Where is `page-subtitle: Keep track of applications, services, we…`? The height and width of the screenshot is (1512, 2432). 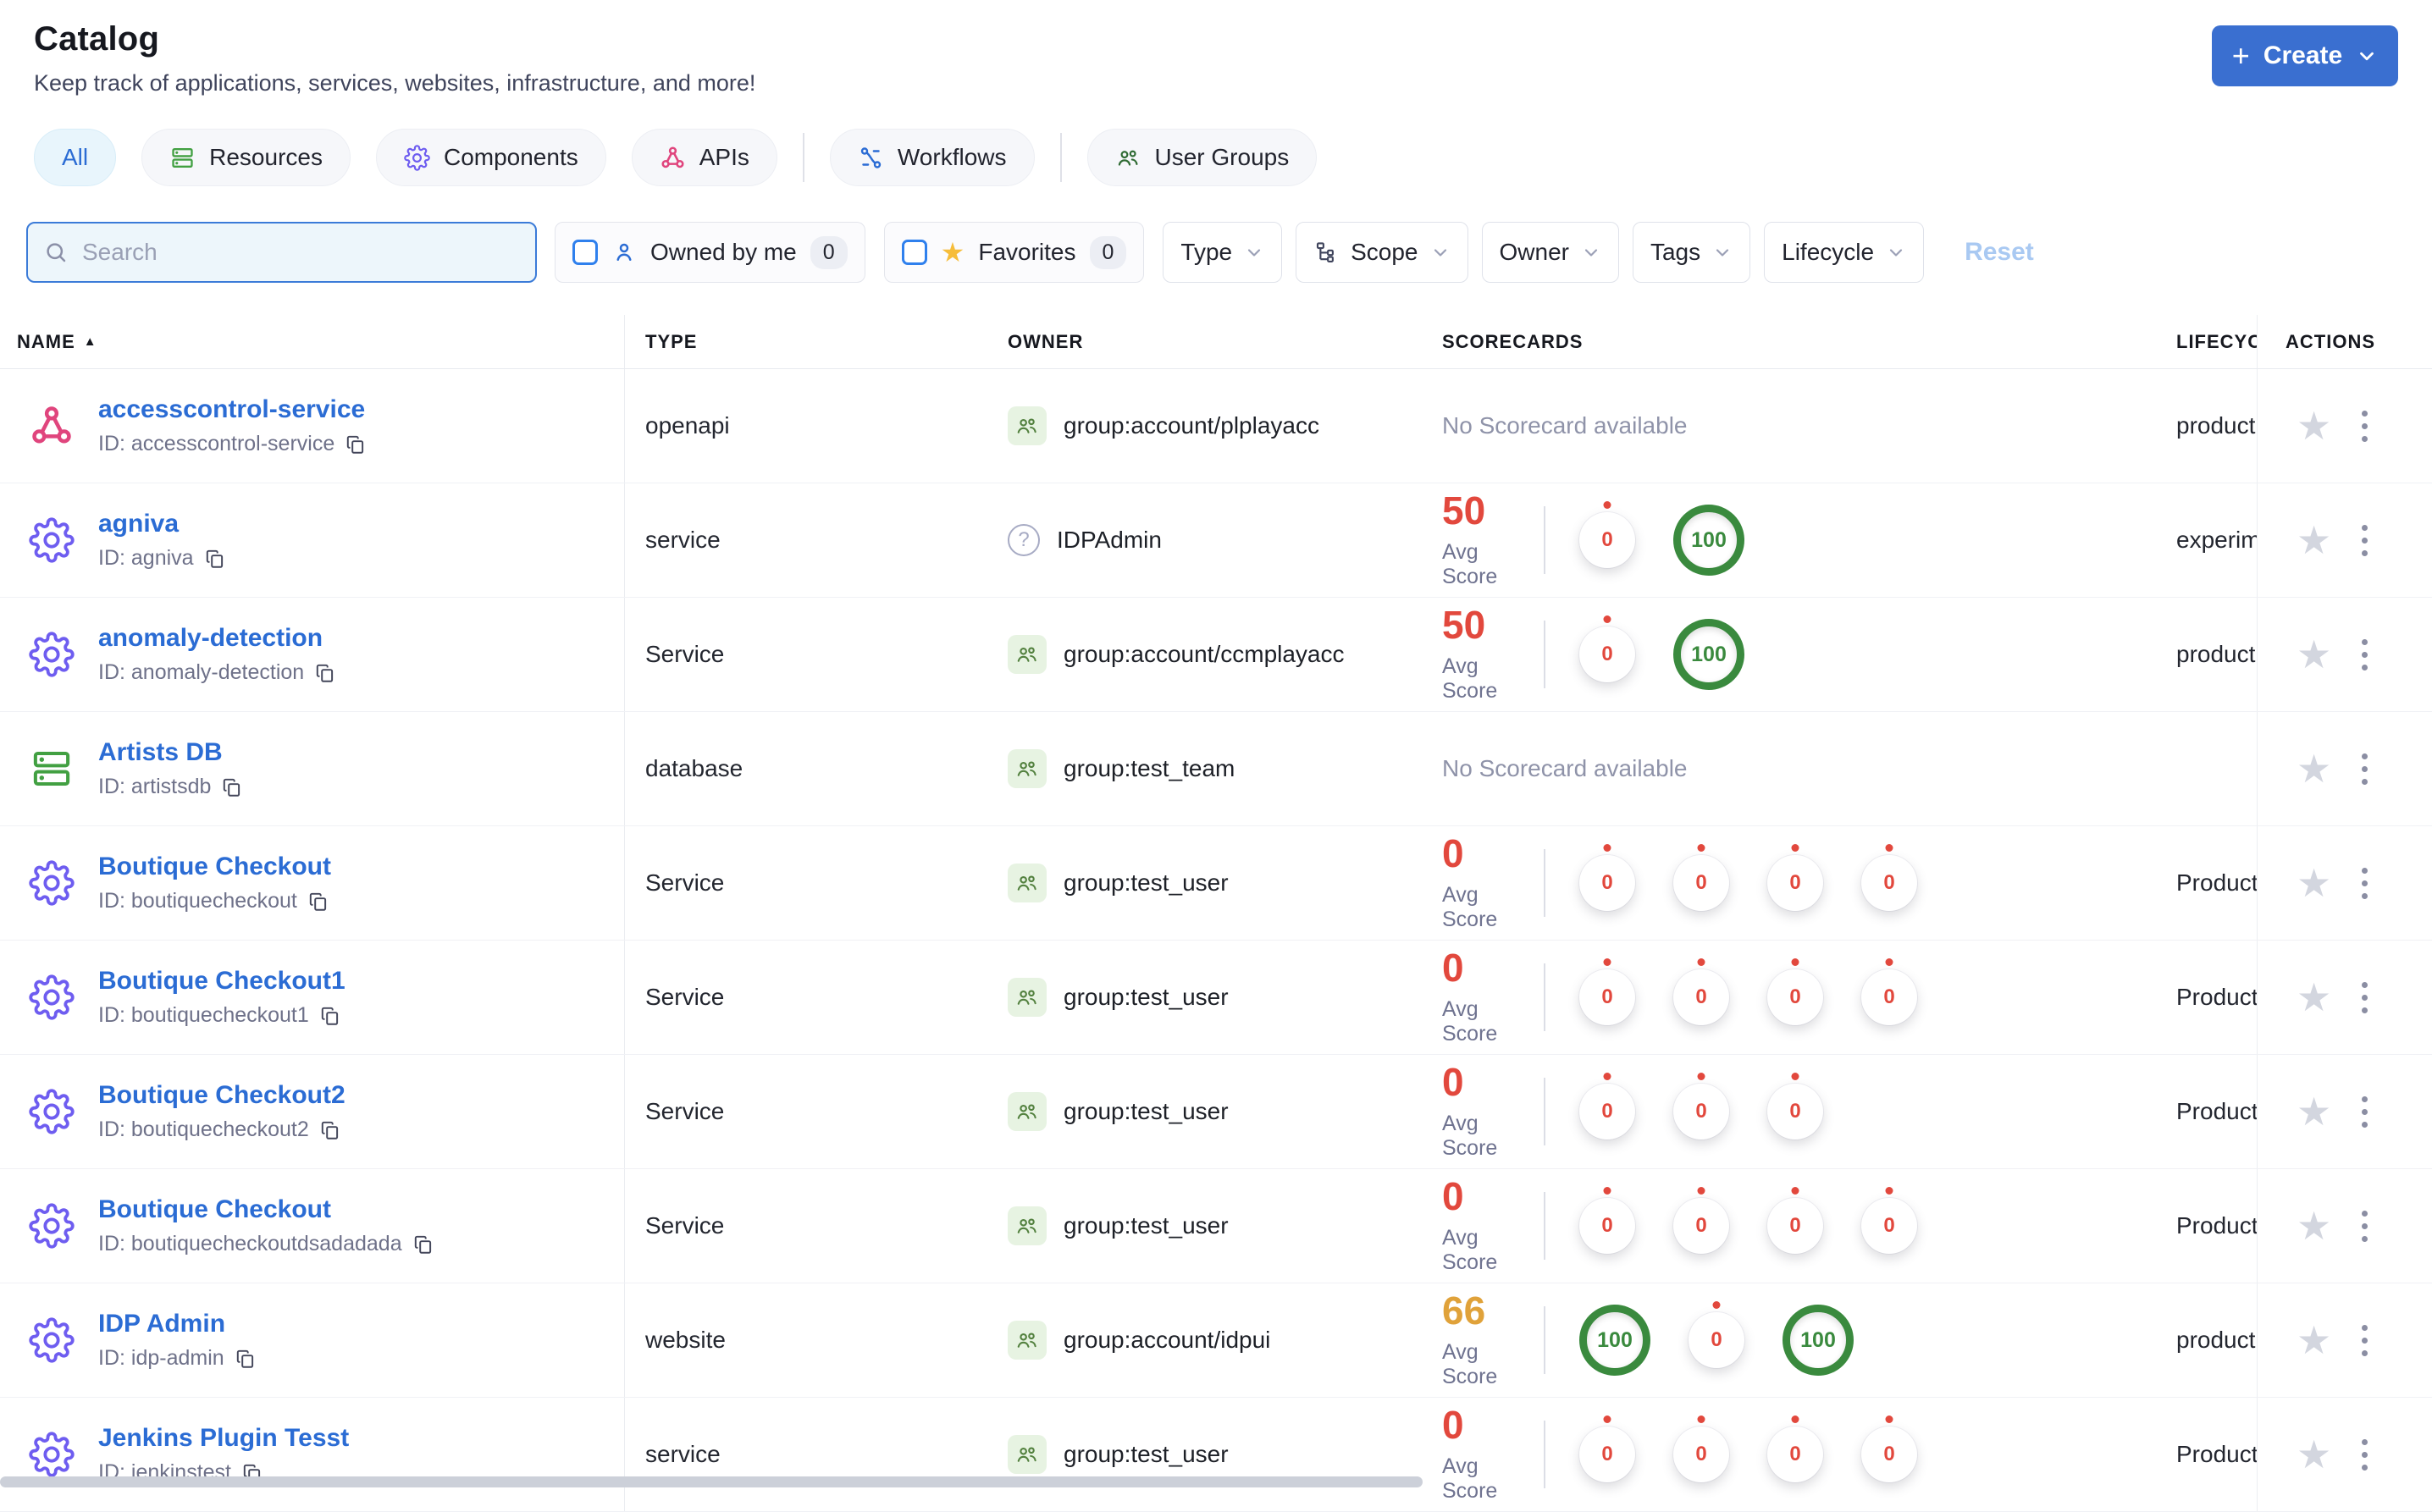 page-subtitle: Keep track of applications, services, we… is located at coordinates (395, 83).